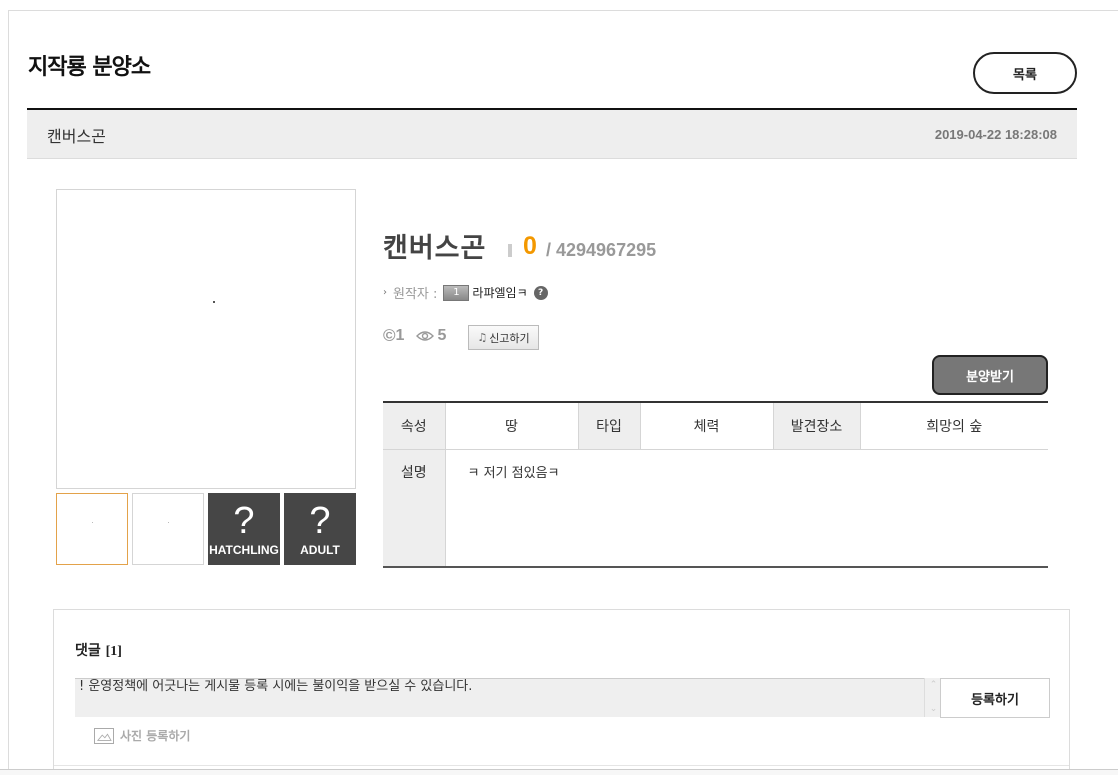 This screenshot has height=775, width=1118. I want to click on level-badge: 1, so click(456, 292).